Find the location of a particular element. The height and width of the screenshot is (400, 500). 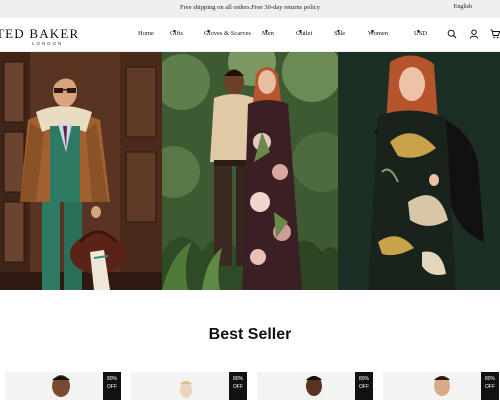

best-seller-heading: Best Seller is located at coordinates (250, 334).